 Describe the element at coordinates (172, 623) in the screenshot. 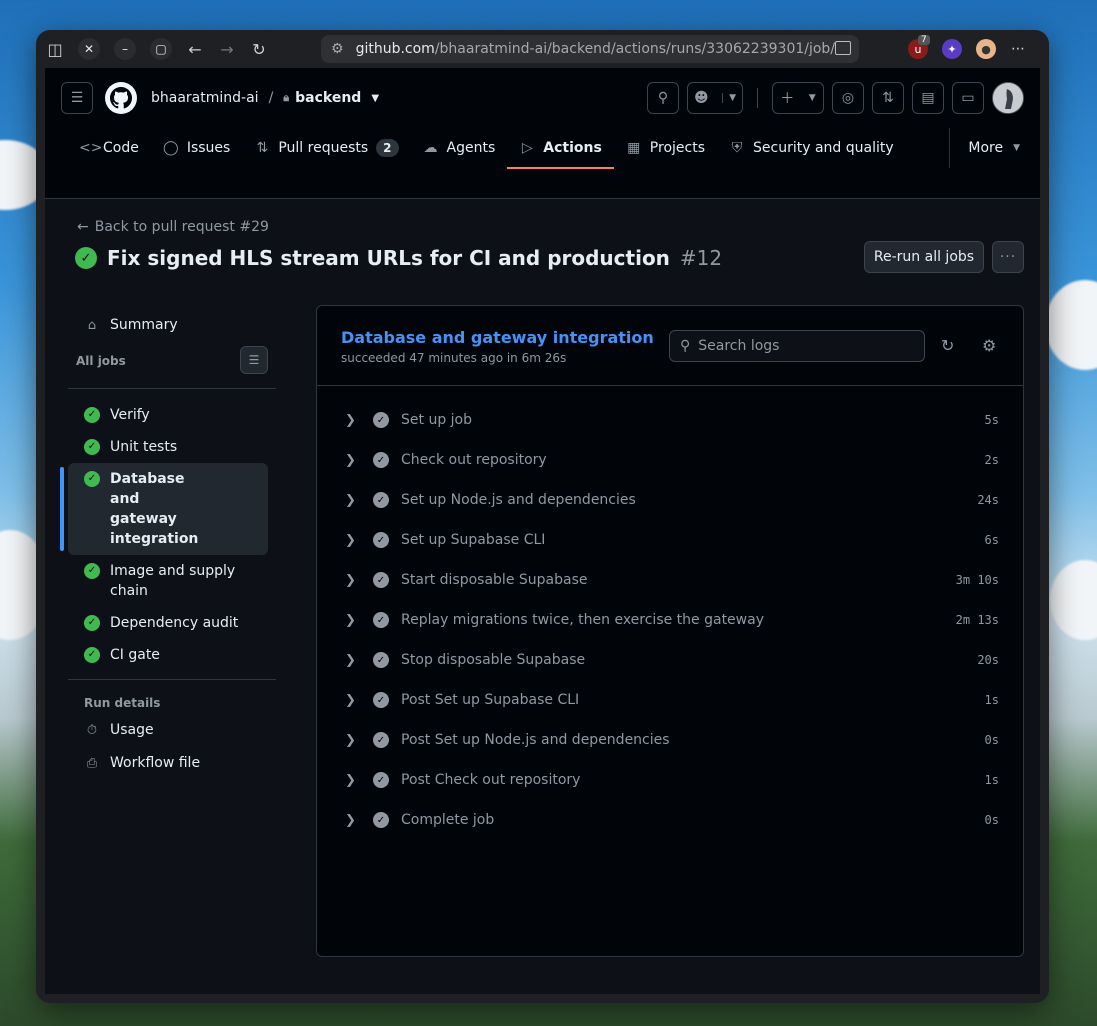

I see `sidebar-job-dependency-audit: ✓ Dependency audit` at that location.